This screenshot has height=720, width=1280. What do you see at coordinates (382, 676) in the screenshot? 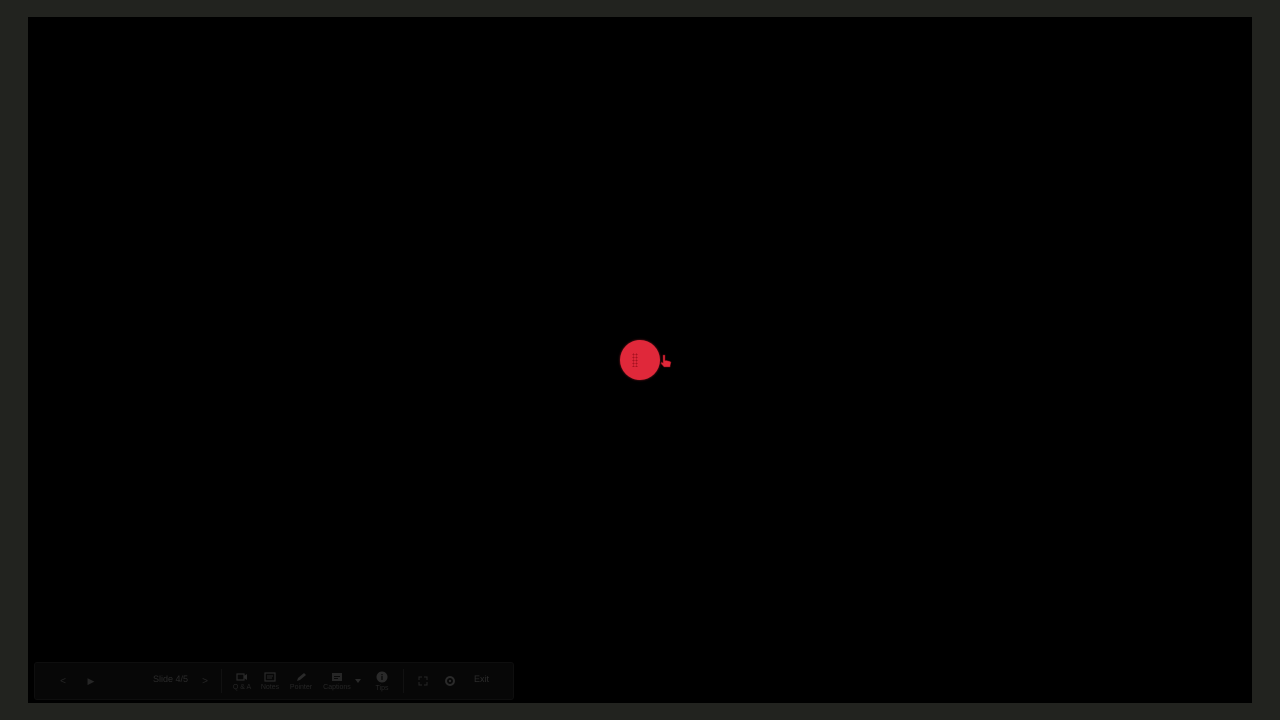
I see `info-icon` at bounding box center [382, 676].